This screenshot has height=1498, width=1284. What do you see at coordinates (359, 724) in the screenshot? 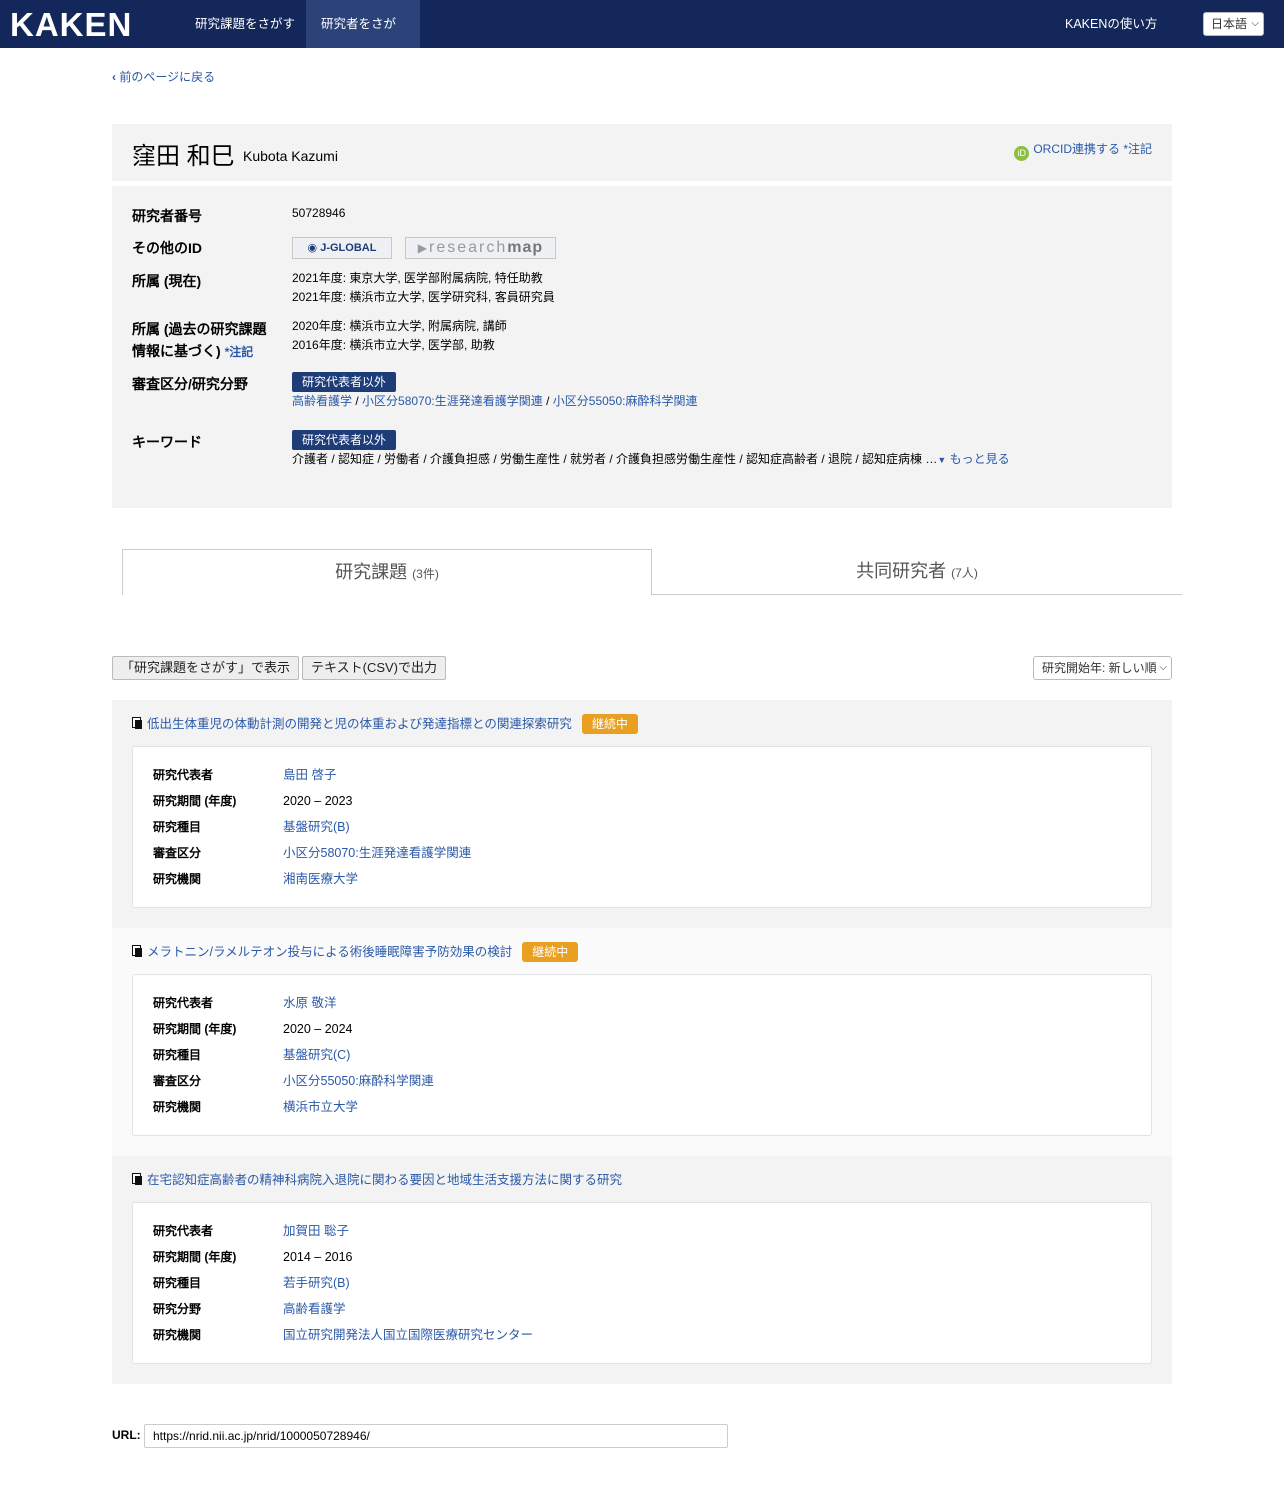
I see `project-title-link: 低出生体重児の体動計測の開発と児の体重および発達指標との関連探索研究` at bounding box center [359, 724].